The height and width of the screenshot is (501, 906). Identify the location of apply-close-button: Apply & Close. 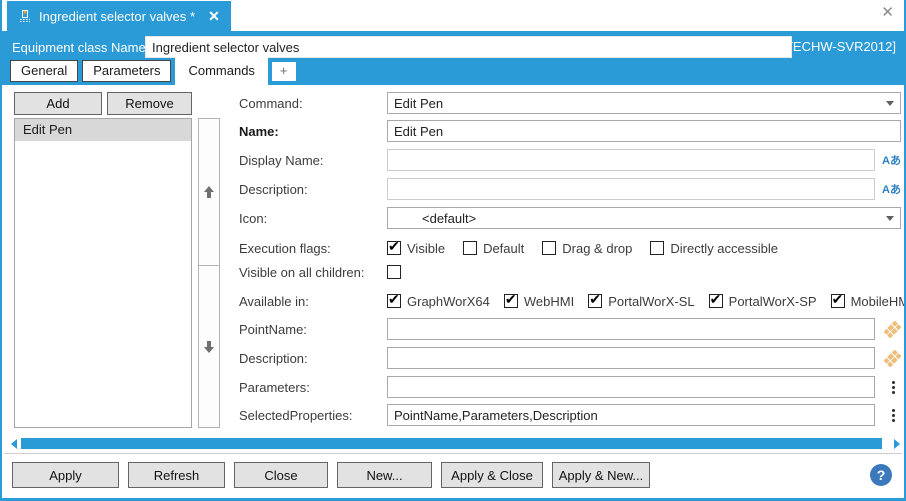
(492, 475).